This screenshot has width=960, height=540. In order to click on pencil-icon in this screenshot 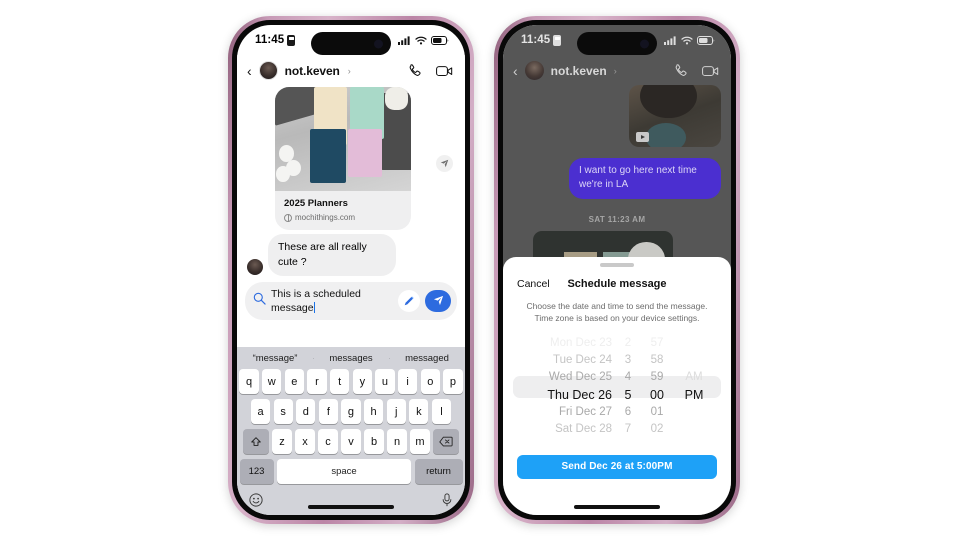, I will do `click(409, 300)`.